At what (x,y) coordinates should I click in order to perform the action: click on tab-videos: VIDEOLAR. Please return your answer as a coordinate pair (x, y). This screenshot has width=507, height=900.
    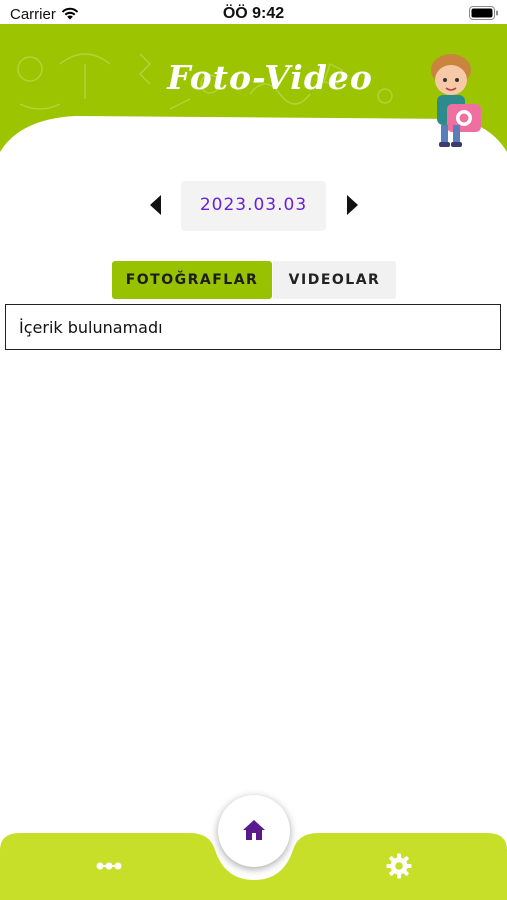
    Looking at the image, I should click on (334, 280).